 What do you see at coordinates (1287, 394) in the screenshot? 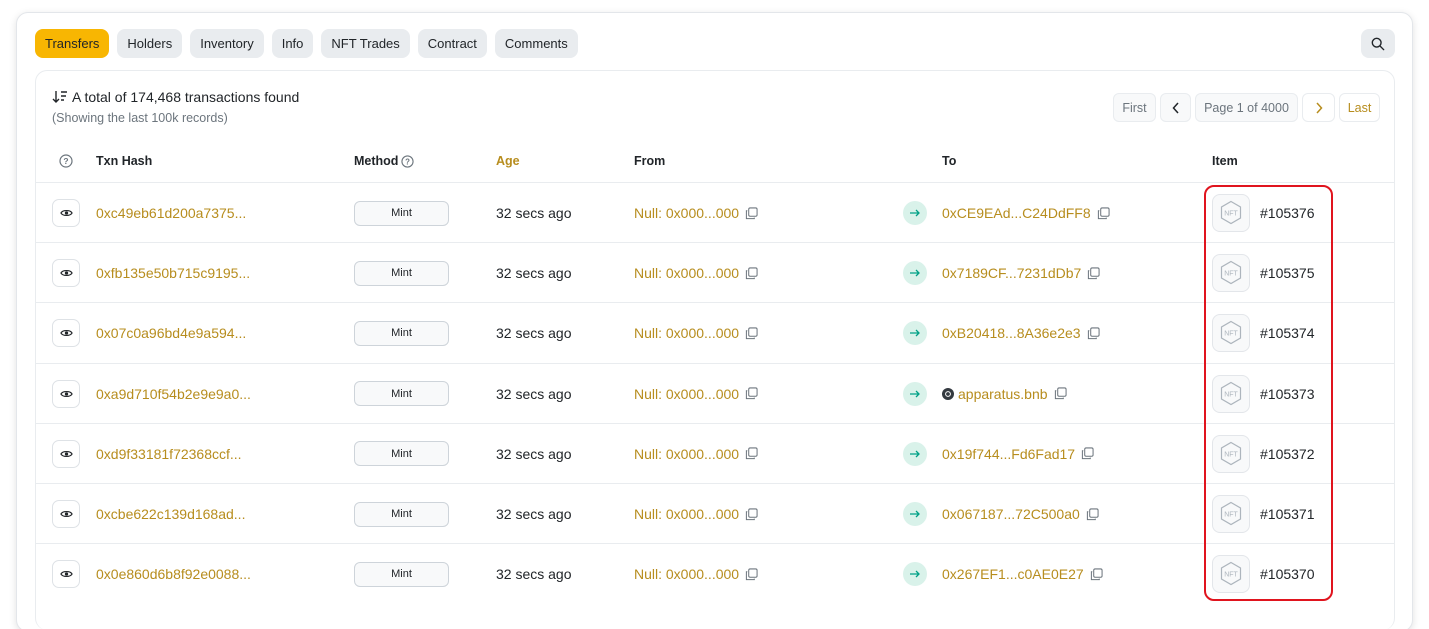
I see `item-id: #105373` at bounding box center [1287, 394].